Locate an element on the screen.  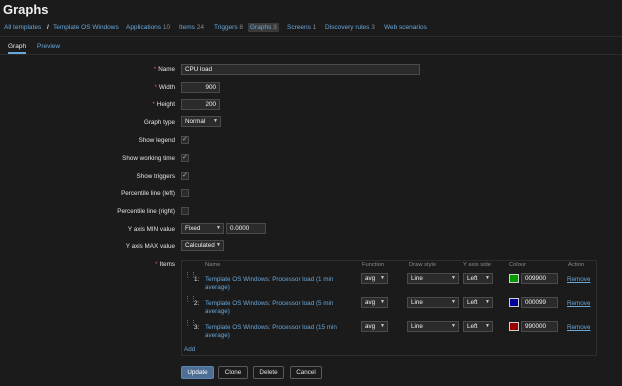
nav-triggers-link: Triggers 8 is located at coordinates (228, 27).